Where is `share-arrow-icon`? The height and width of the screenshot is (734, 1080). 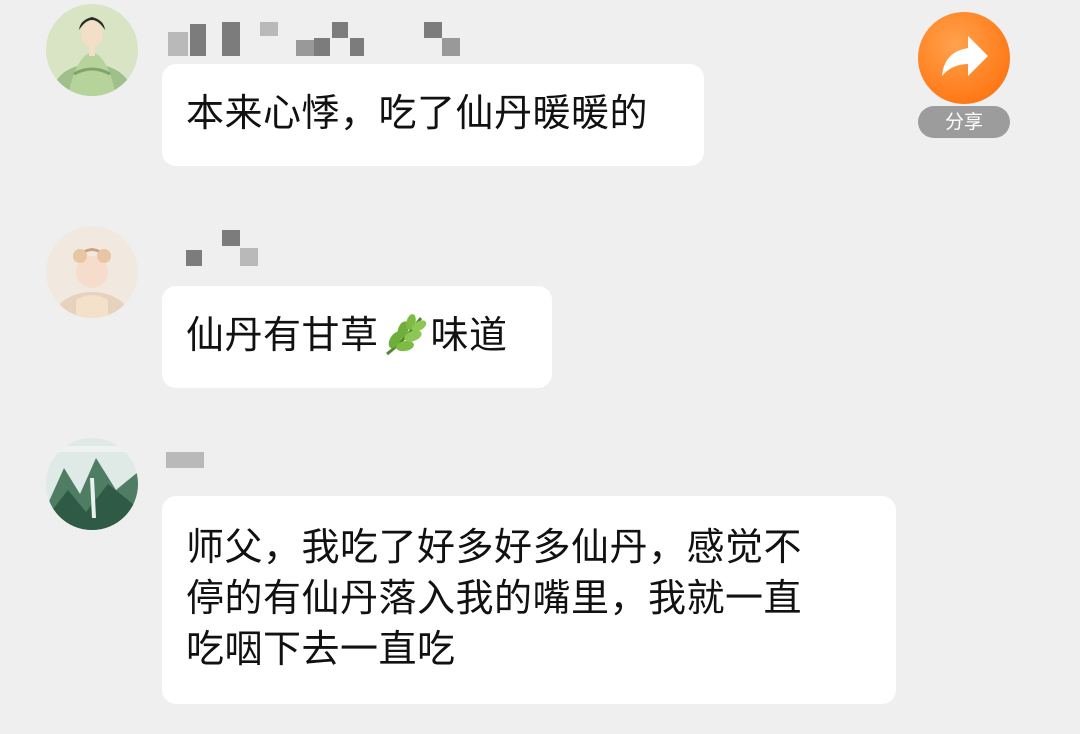 share-arrow-icon is located at coordinates (965, 56).